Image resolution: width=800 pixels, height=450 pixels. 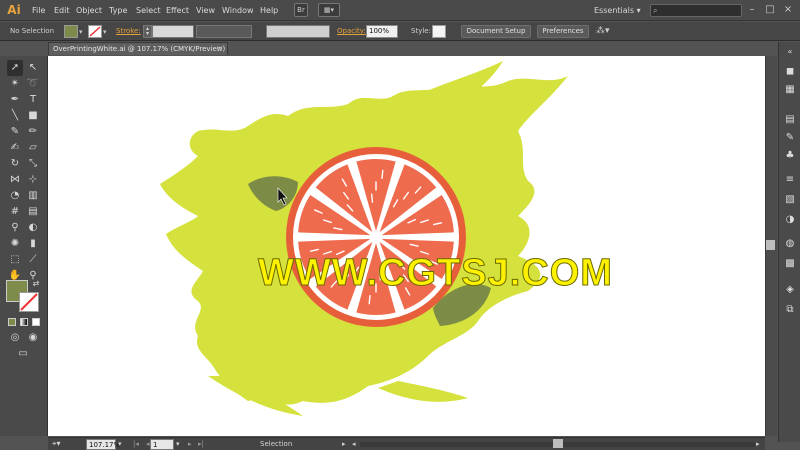 What do you see at coordinates (162, 444) in the screenshot?
I see `artboard-number-field: 1` at bounding box center [162, 444].